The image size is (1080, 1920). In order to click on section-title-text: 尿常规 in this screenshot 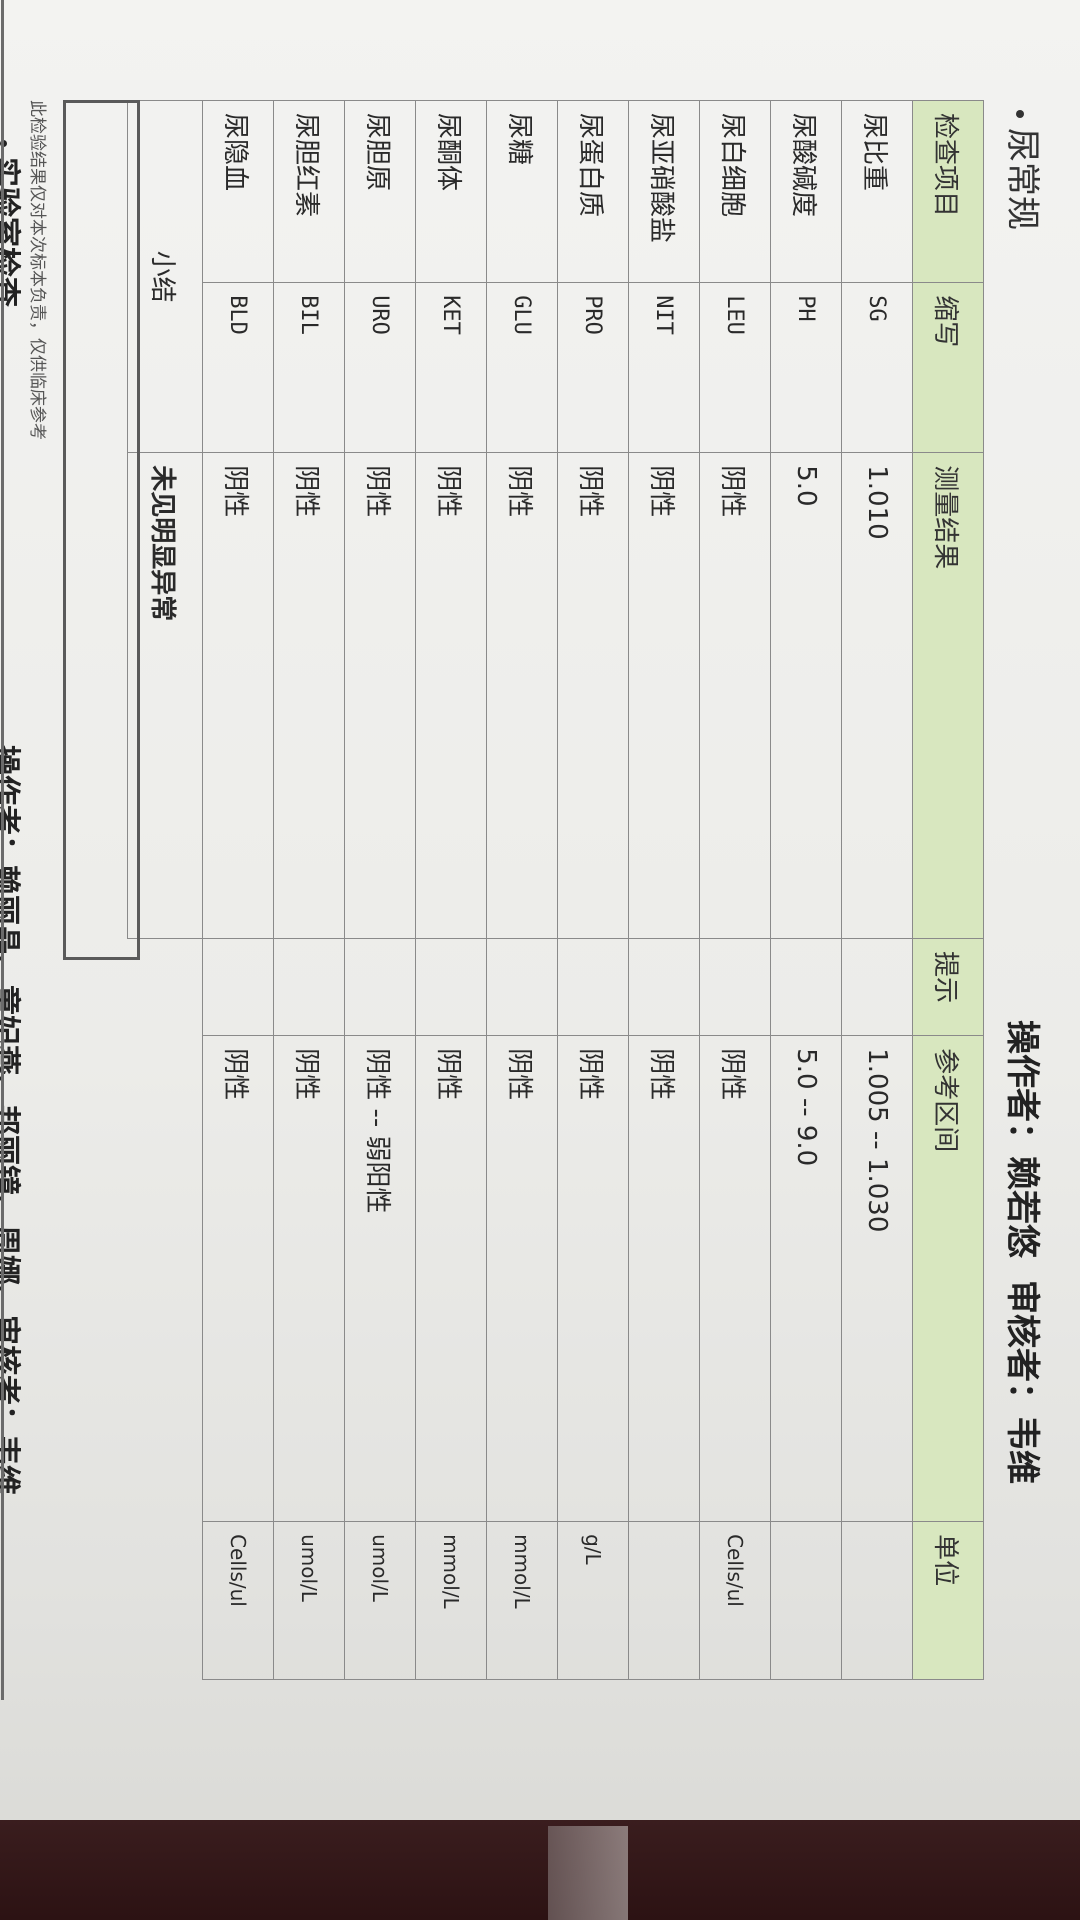, I will do `click(1022, 179)`.